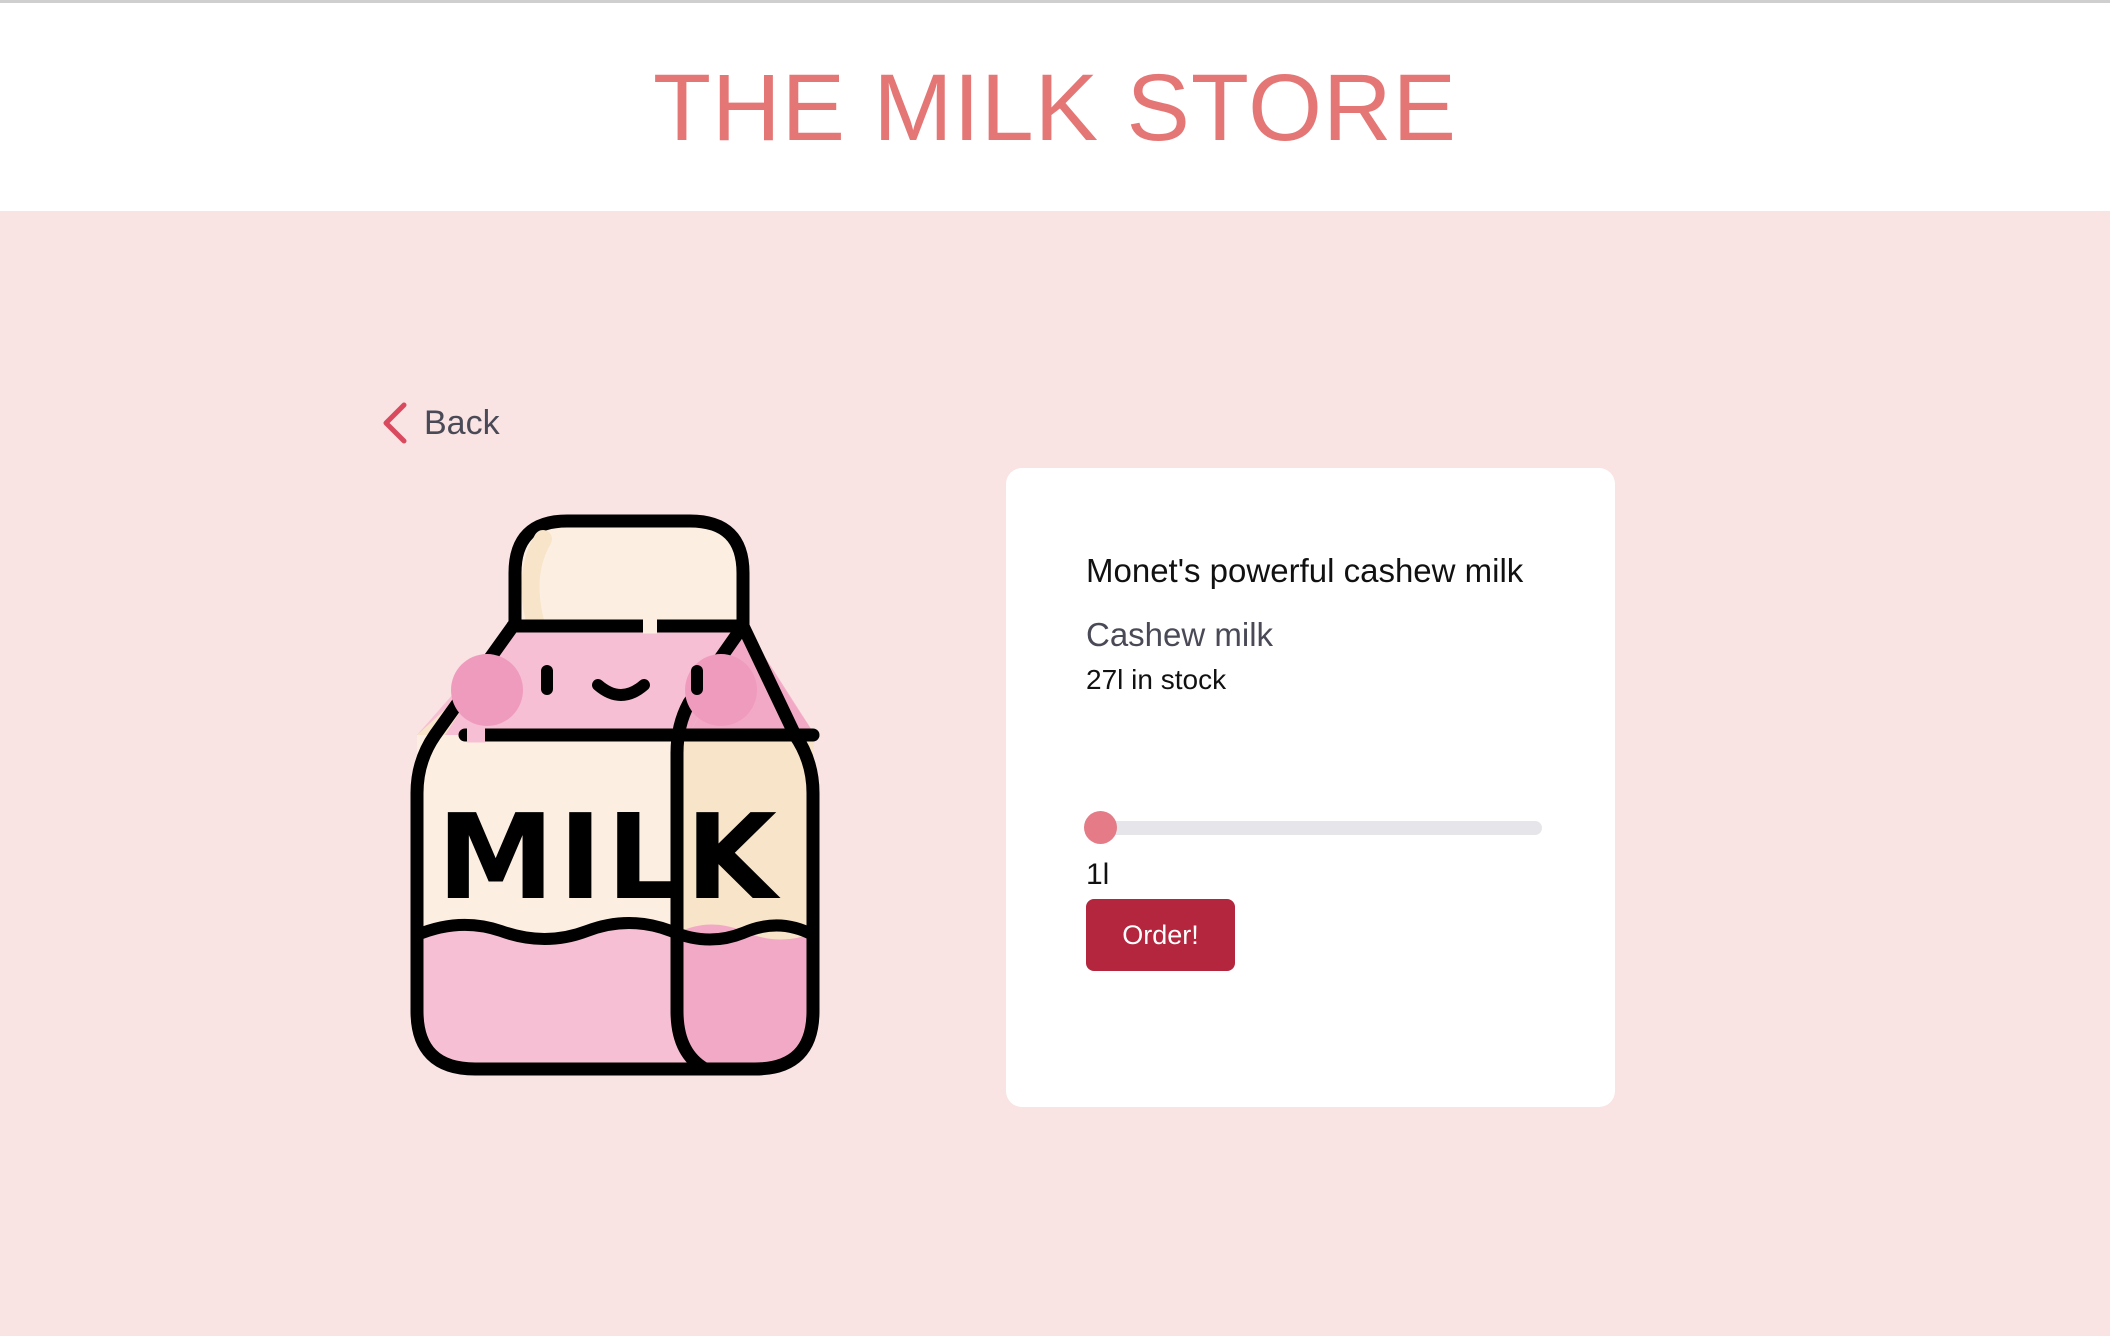 The image size is (2110, 1336). What do you see at coordinates (1100, 827) in the screenshot?
I see `slider-thumb` at bounding box center [1100, 827].